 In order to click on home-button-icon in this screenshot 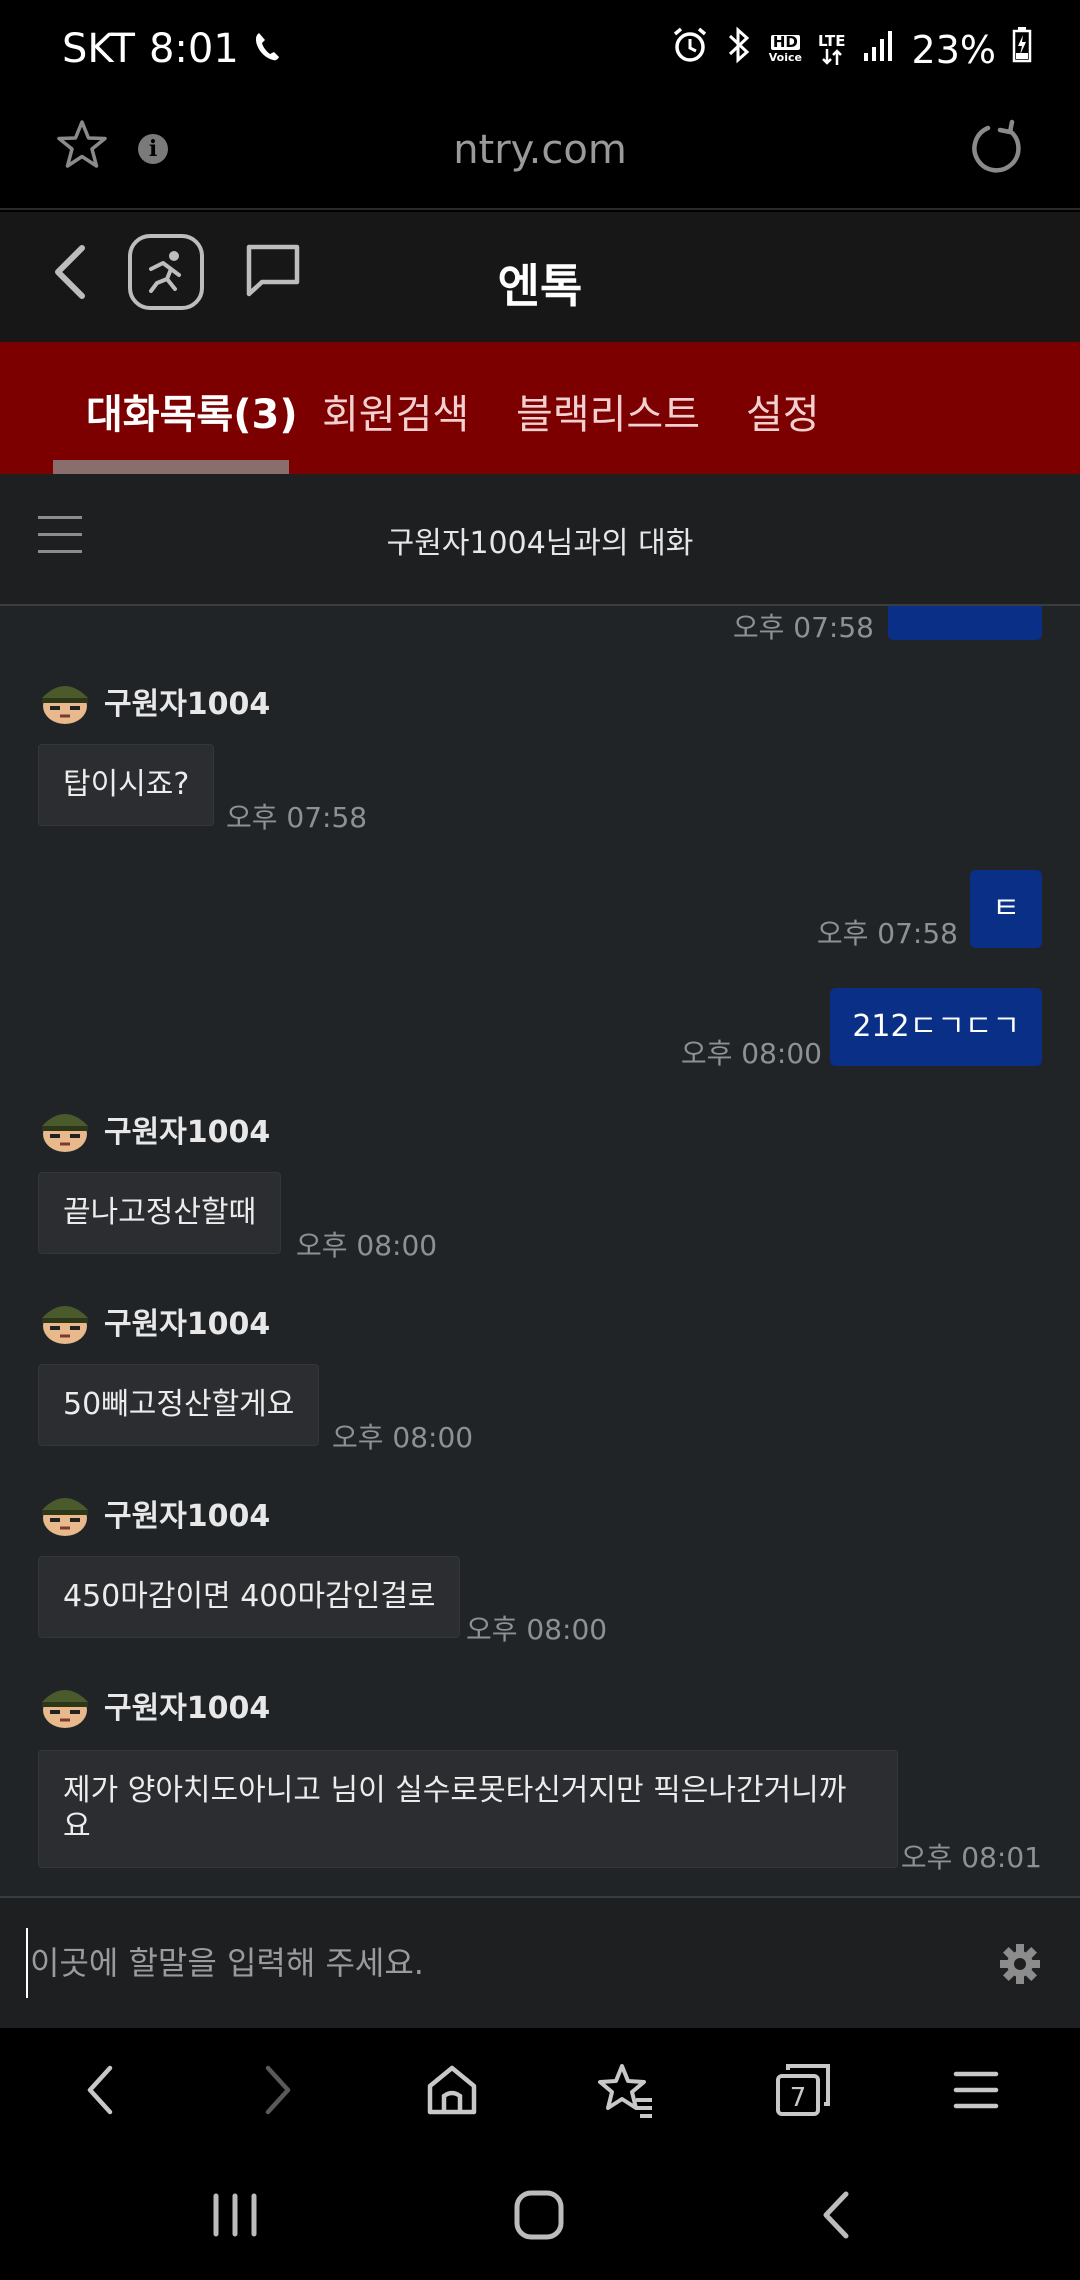, I will do `click(539, 2217)`.